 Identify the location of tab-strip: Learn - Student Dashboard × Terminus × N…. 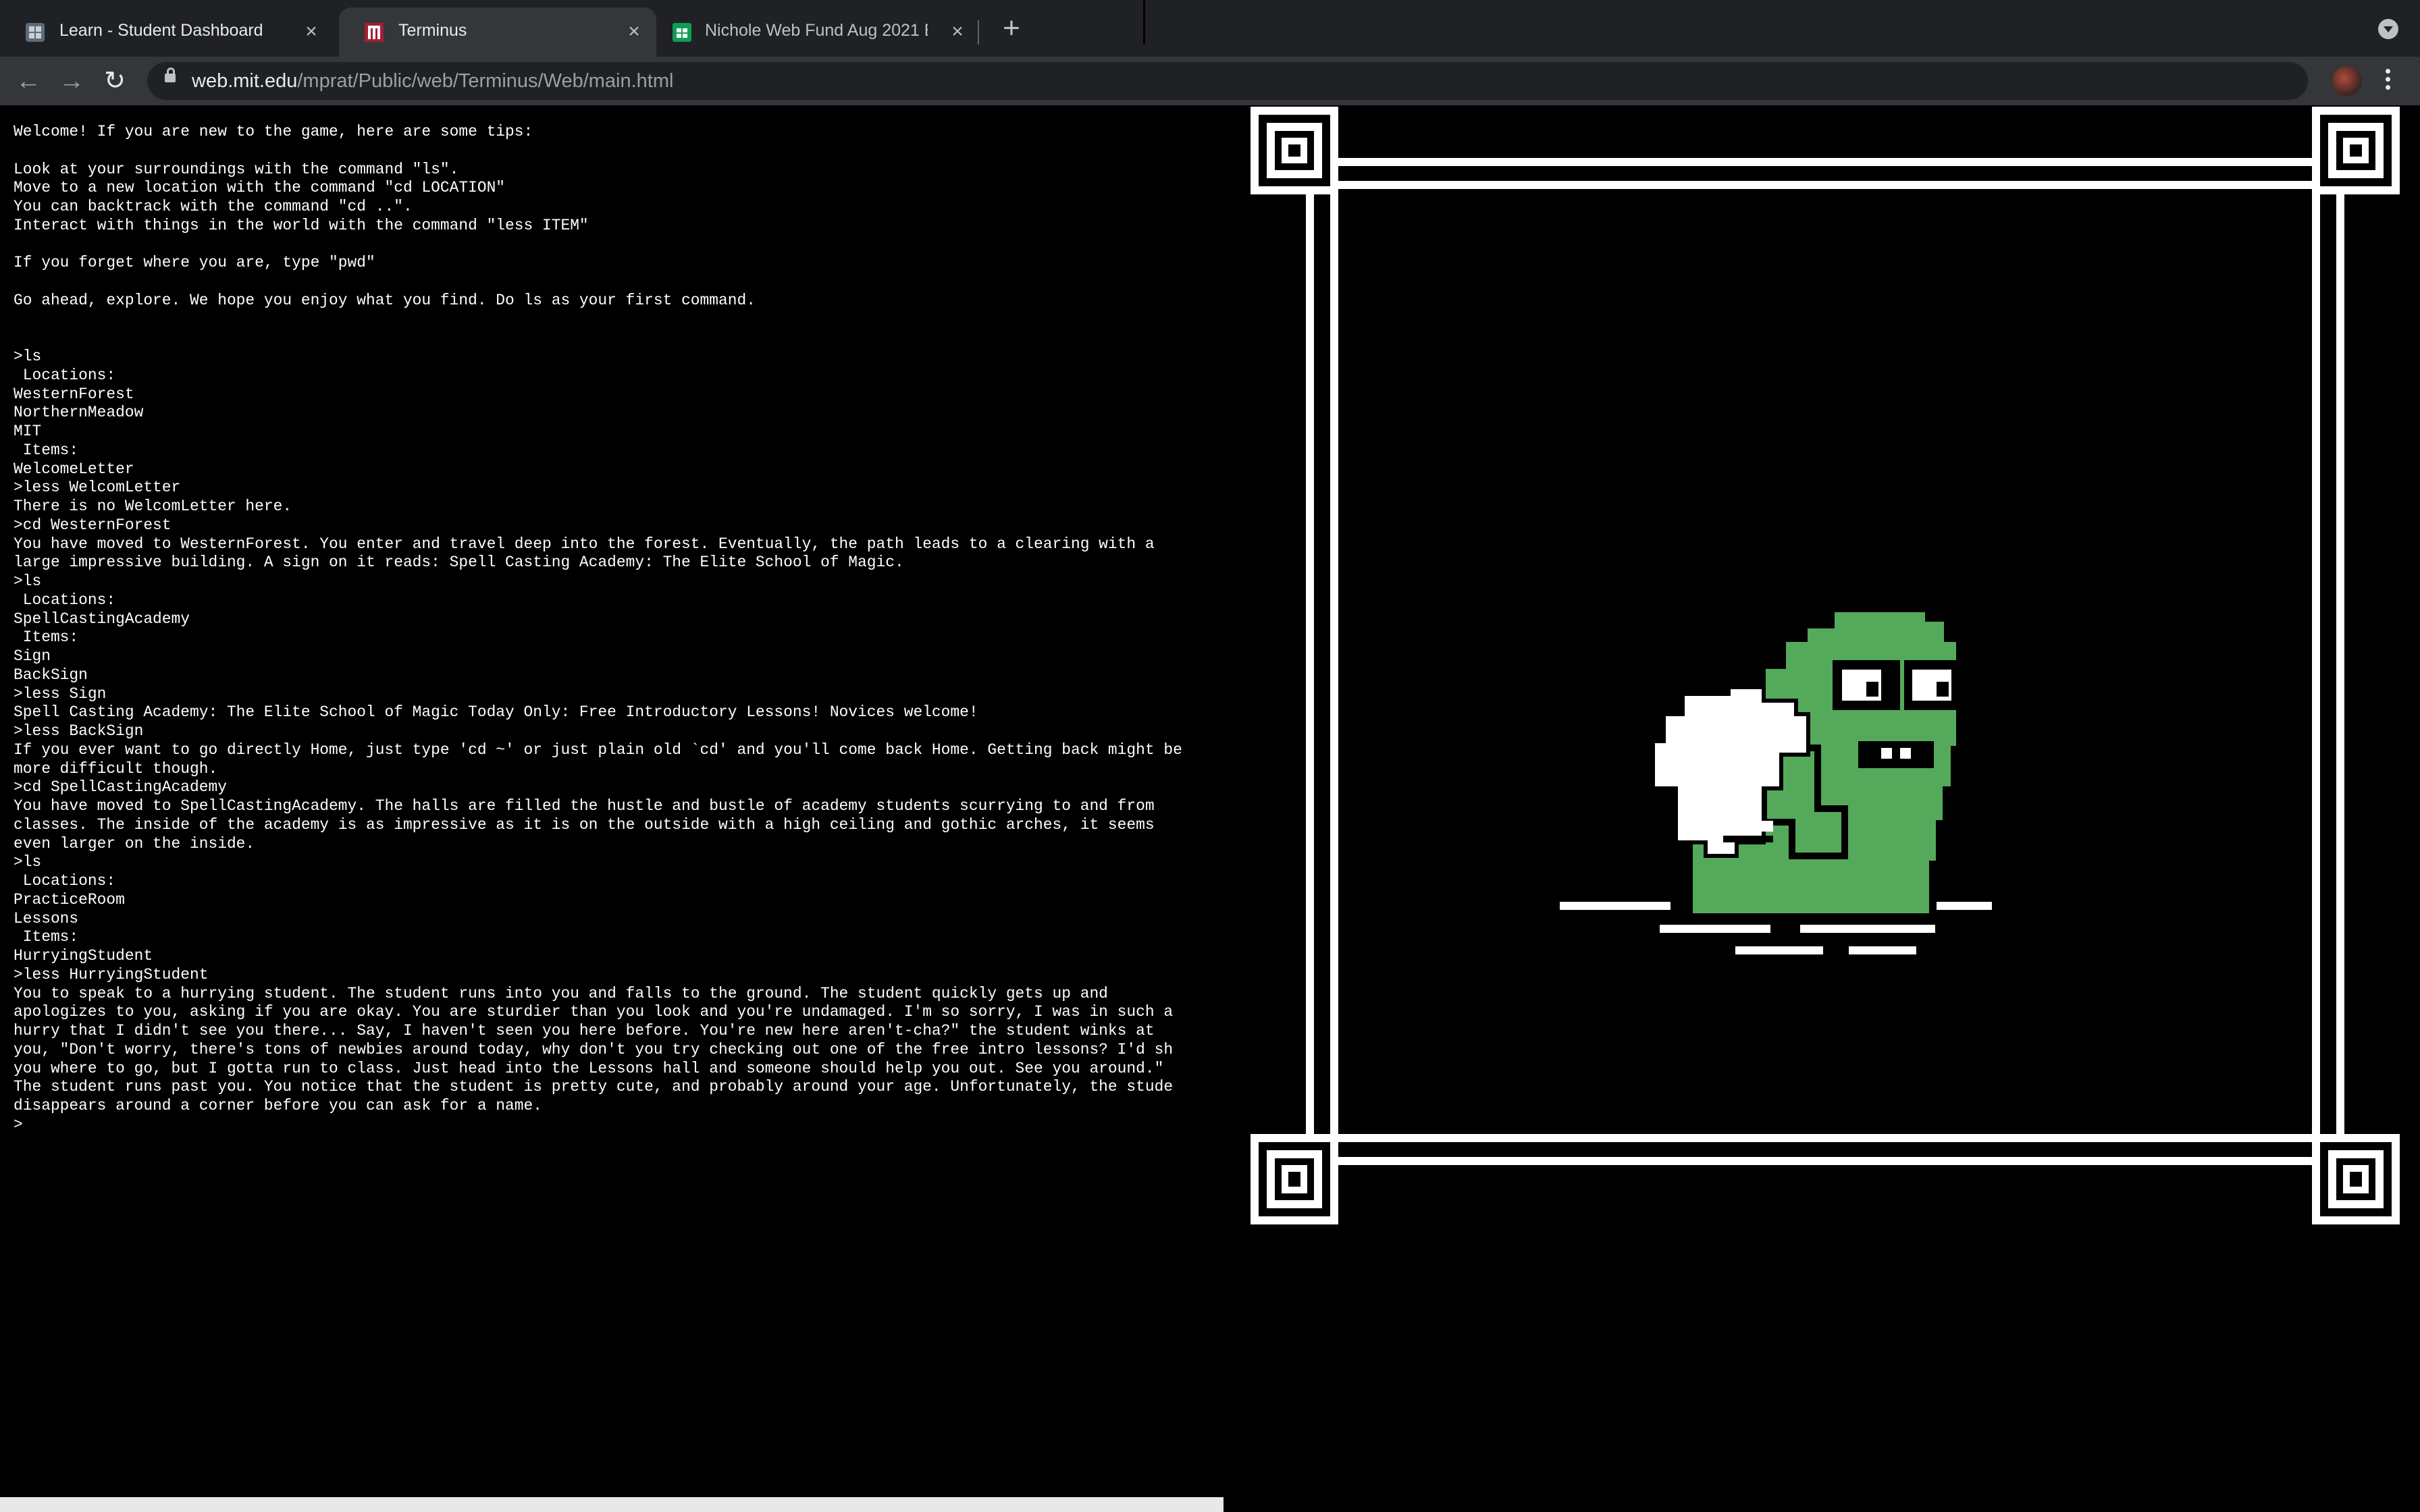
(1210, 28).